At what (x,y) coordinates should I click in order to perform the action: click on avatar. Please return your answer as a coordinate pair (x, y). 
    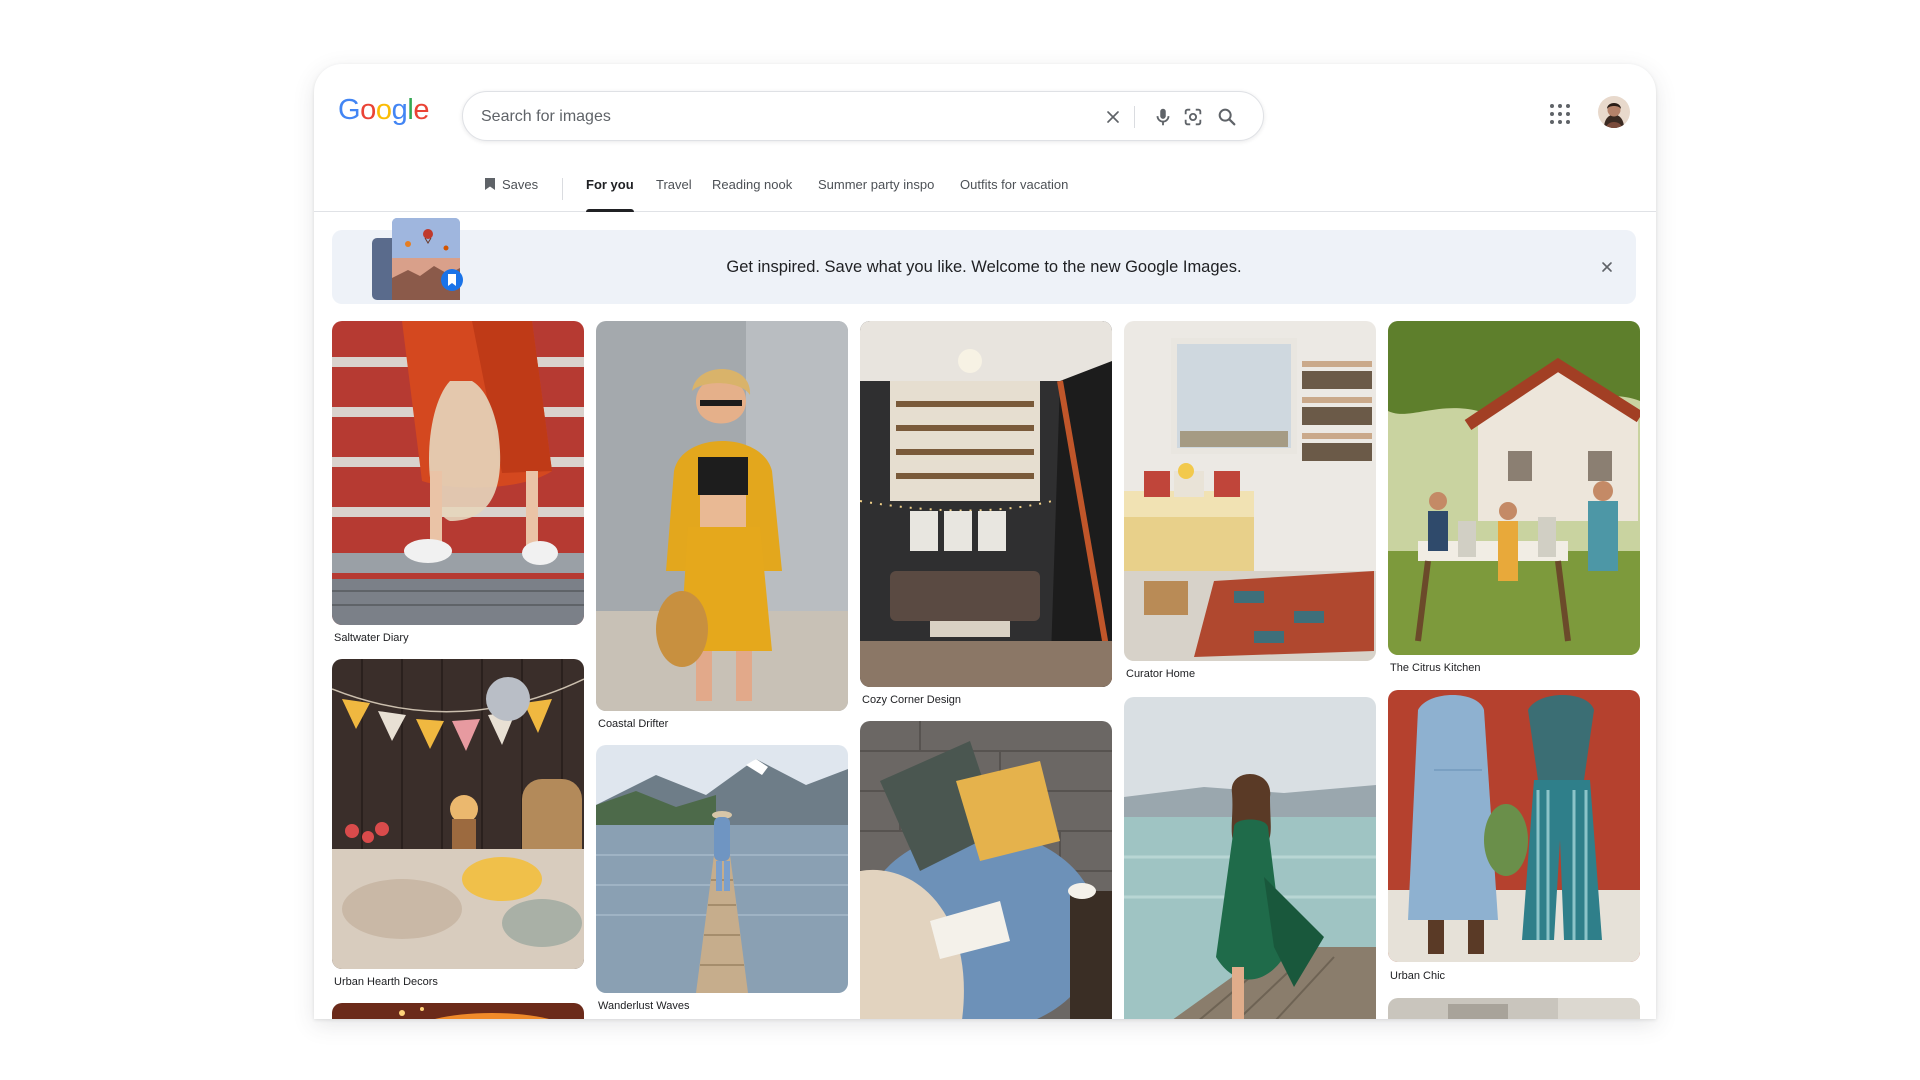
    Looking at the image, I should click on (1614, 112).